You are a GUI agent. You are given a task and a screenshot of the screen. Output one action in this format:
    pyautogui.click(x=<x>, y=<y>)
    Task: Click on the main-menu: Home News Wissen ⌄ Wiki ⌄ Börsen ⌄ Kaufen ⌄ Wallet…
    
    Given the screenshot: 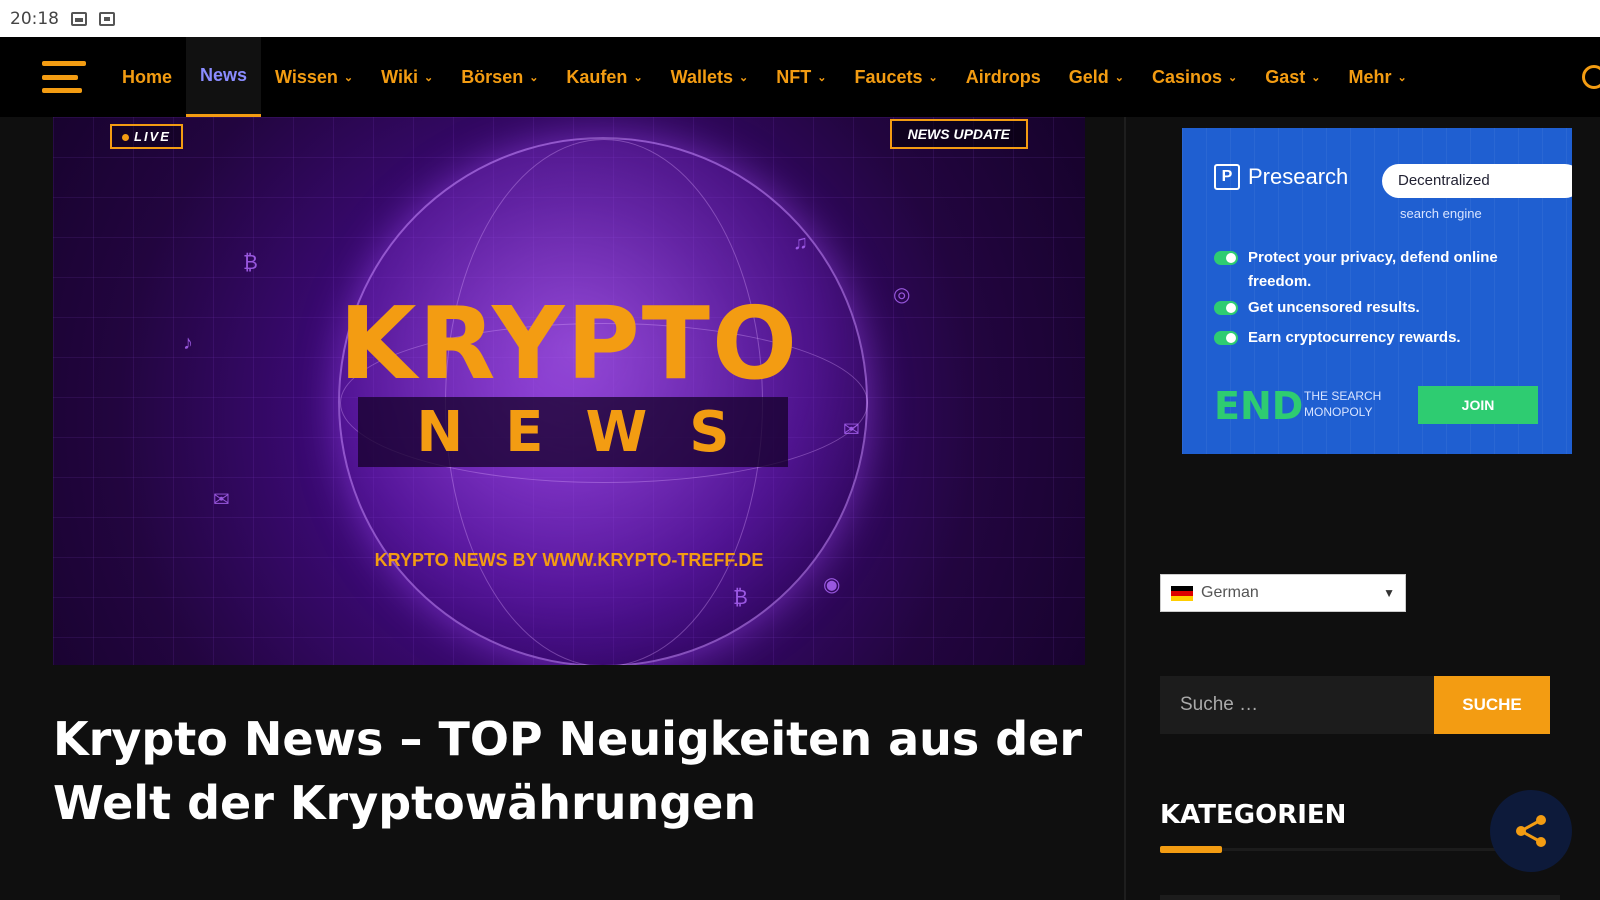 What is the action you would take?
    pyautogui.click(x=764, y=77)
    